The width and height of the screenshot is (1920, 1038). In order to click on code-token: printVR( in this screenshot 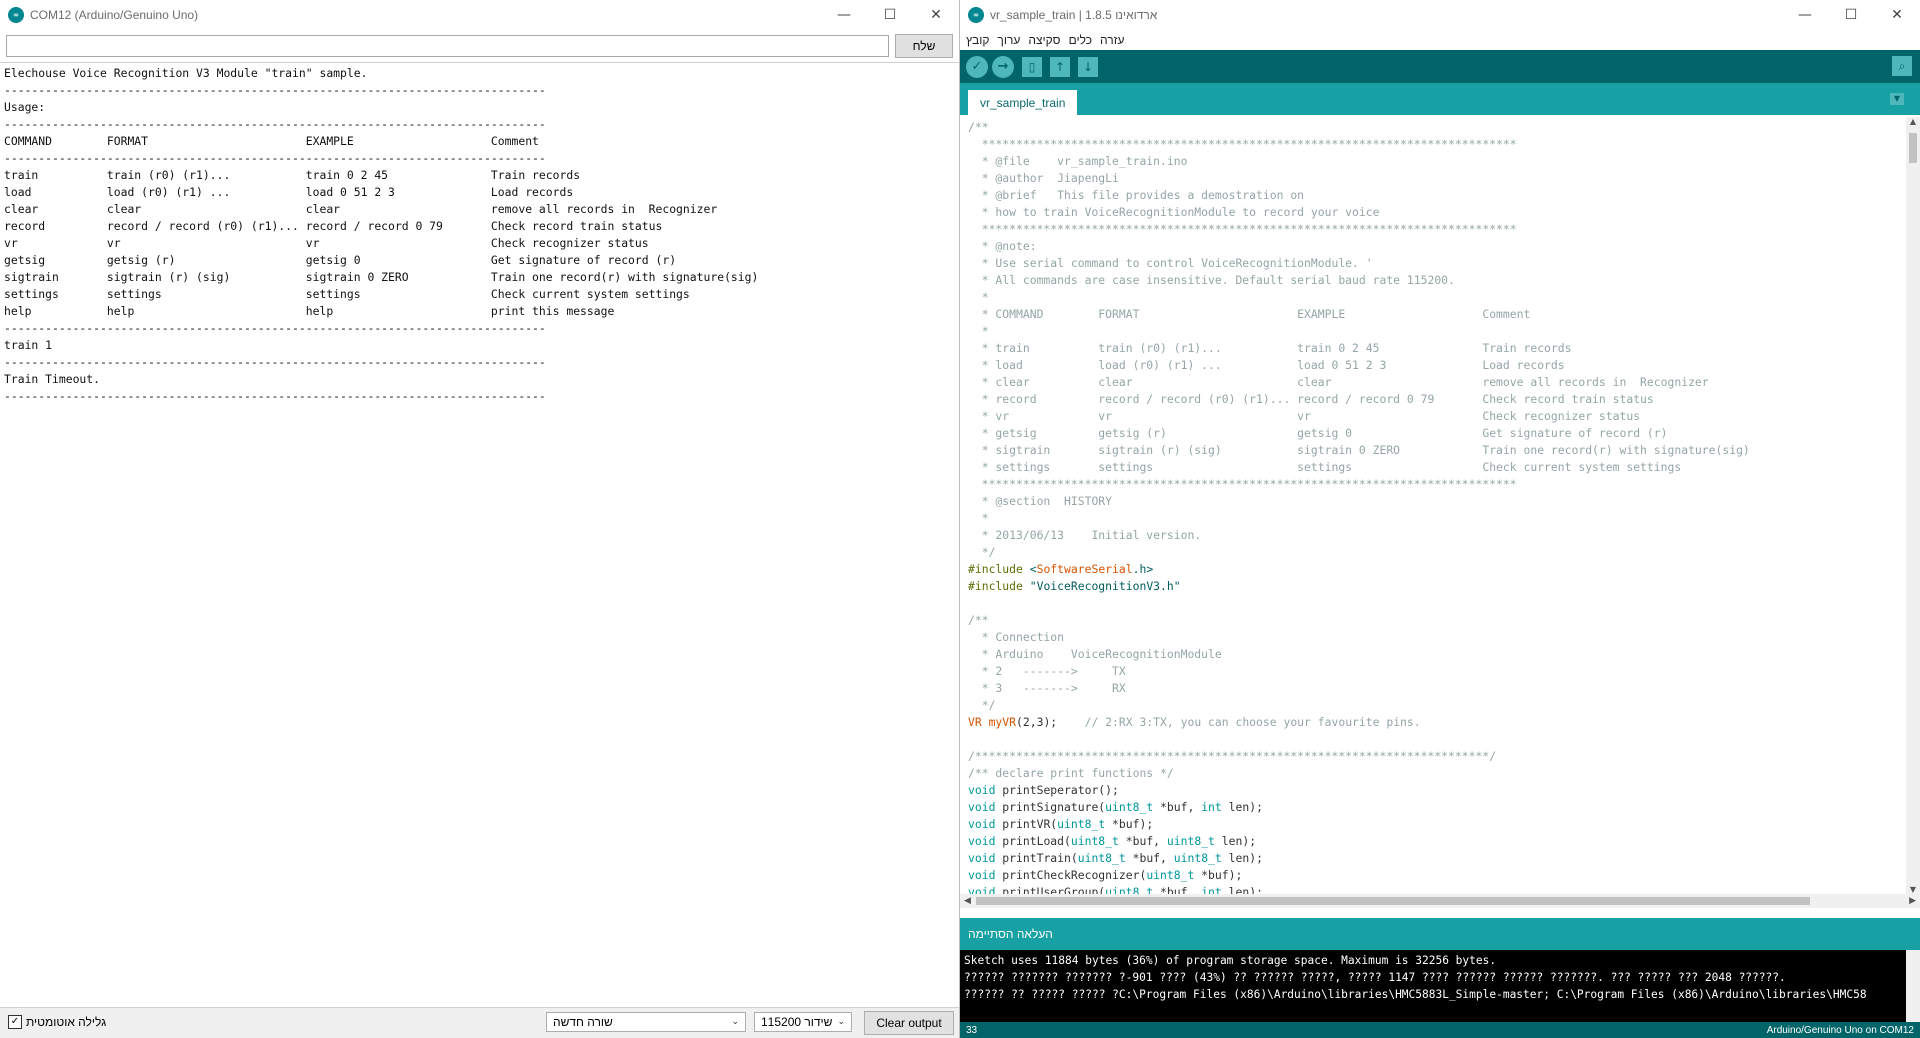, I will do `click(1026, 824)`.